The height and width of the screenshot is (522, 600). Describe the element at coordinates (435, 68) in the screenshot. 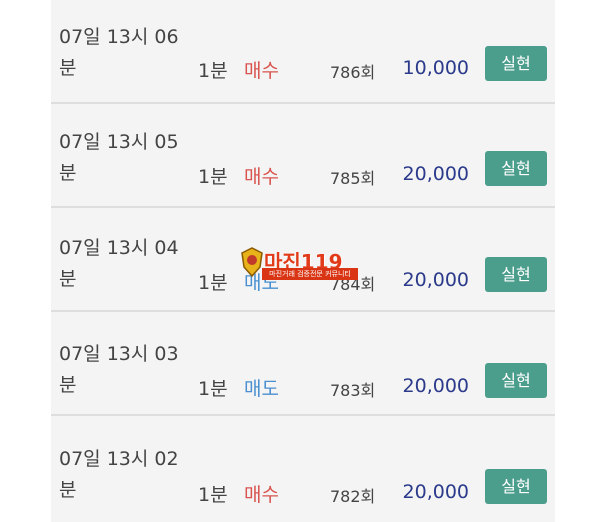

I see `row-amount: 10,000` at that location.